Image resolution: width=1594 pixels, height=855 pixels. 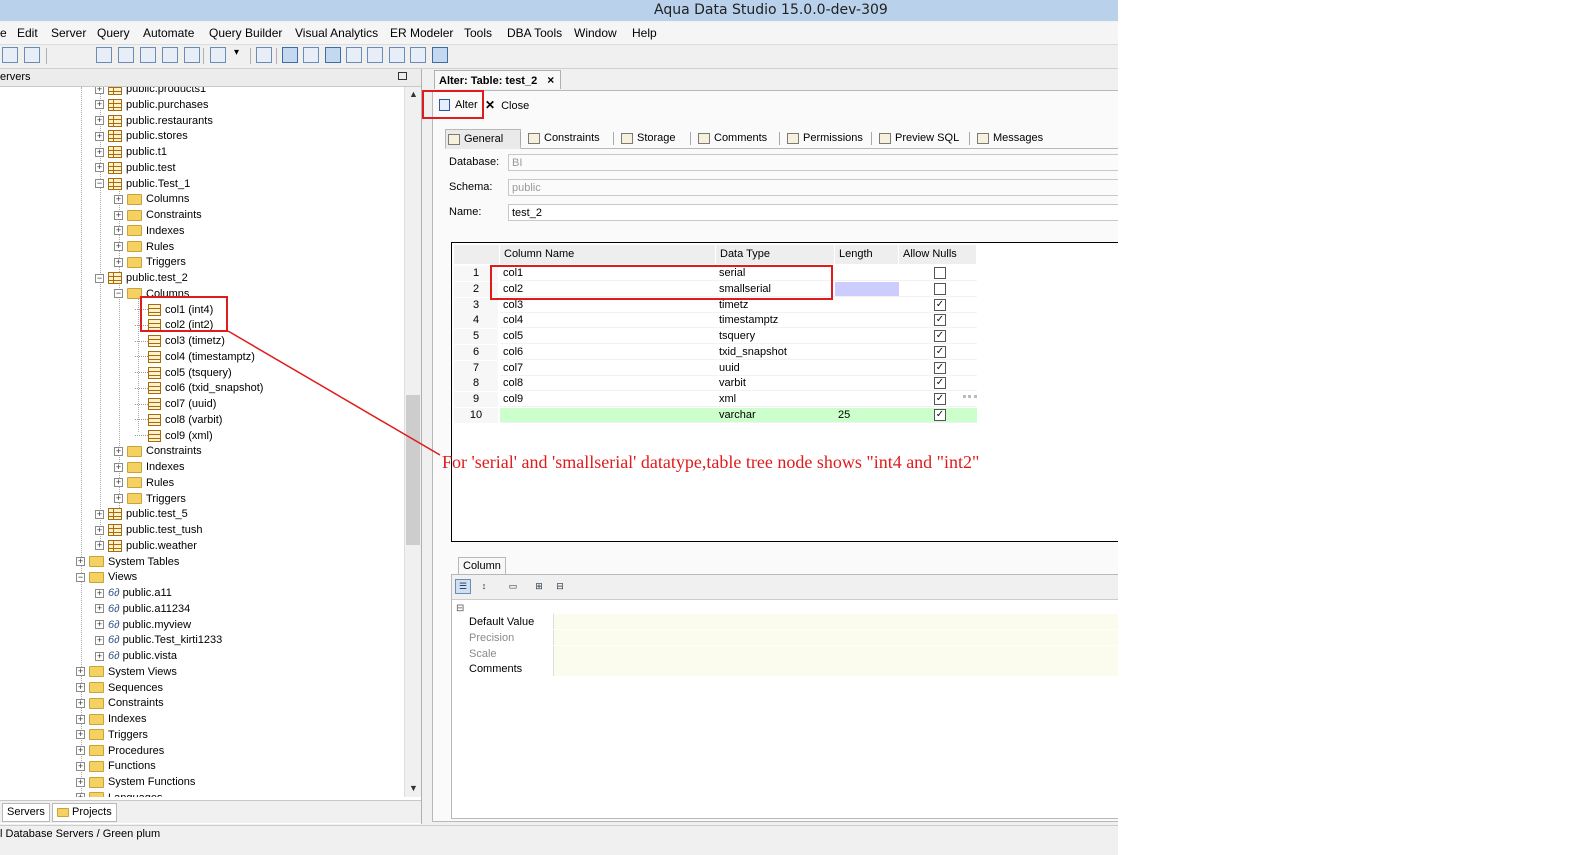 I want to click on tree-node: +6∂ public.a11234, so click(x=142, y=609).